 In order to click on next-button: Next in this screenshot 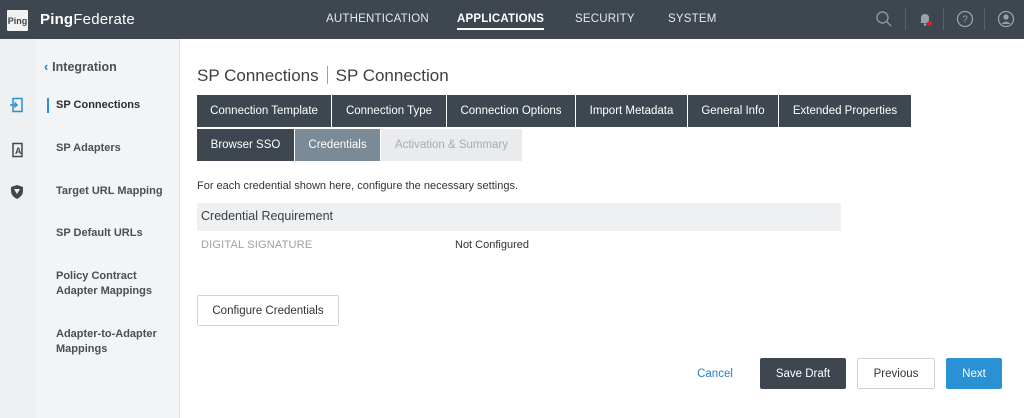, I will do `click(974, 373)`.